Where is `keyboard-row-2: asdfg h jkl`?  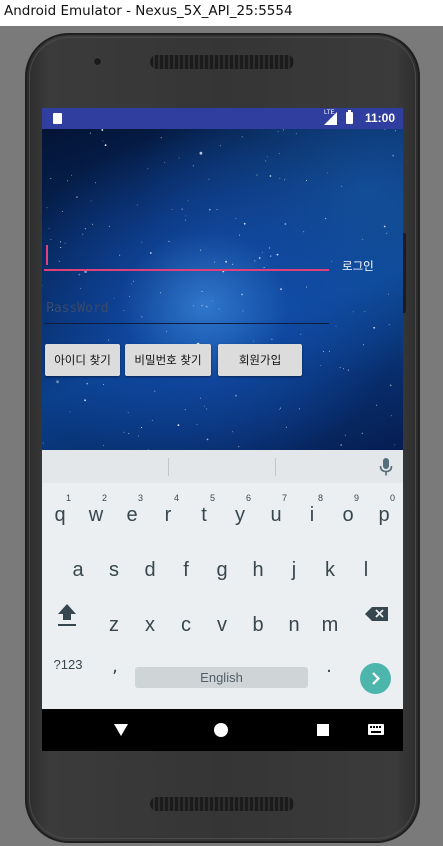 keyboard-row-2: asdfg h jkl is located at coordinates (222, 570).